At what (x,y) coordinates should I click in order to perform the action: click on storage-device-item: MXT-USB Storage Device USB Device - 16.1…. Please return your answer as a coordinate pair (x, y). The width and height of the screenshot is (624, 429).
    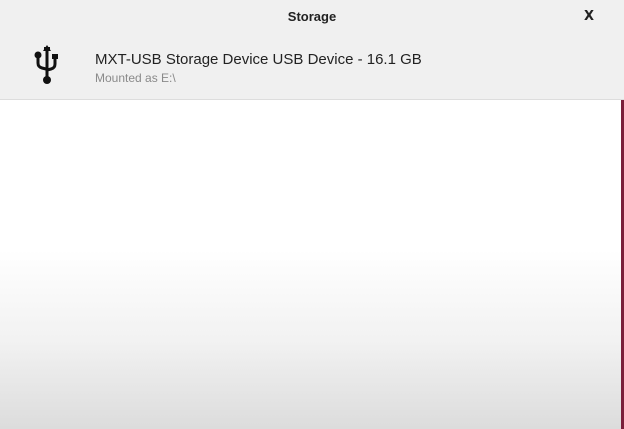
    Looking at the image, I should click on (312, 68).